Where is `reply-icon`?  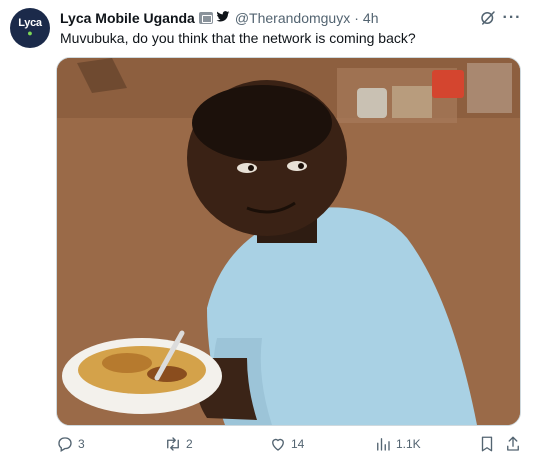
reply-icon is located at coordinates (65, 444).